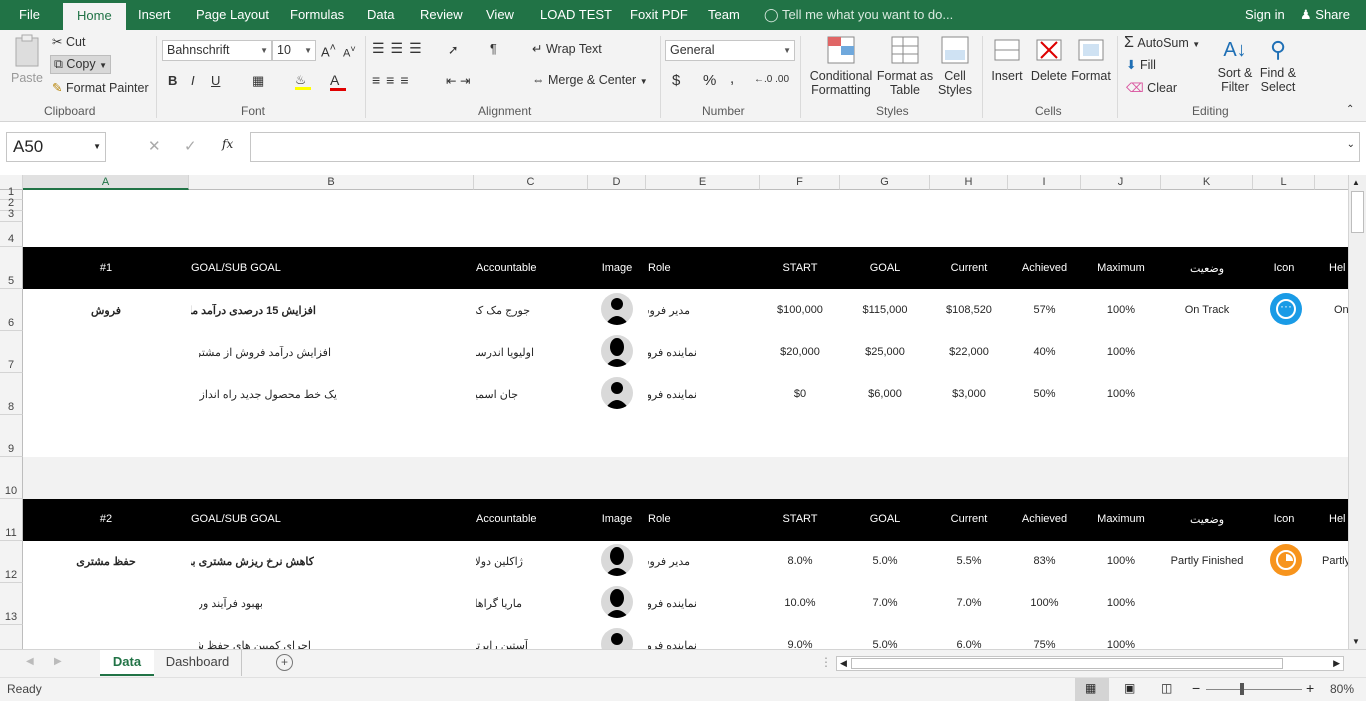 This screenshot has height=701, width=1366. I want to click on row-header: 6, so click(11, 310).